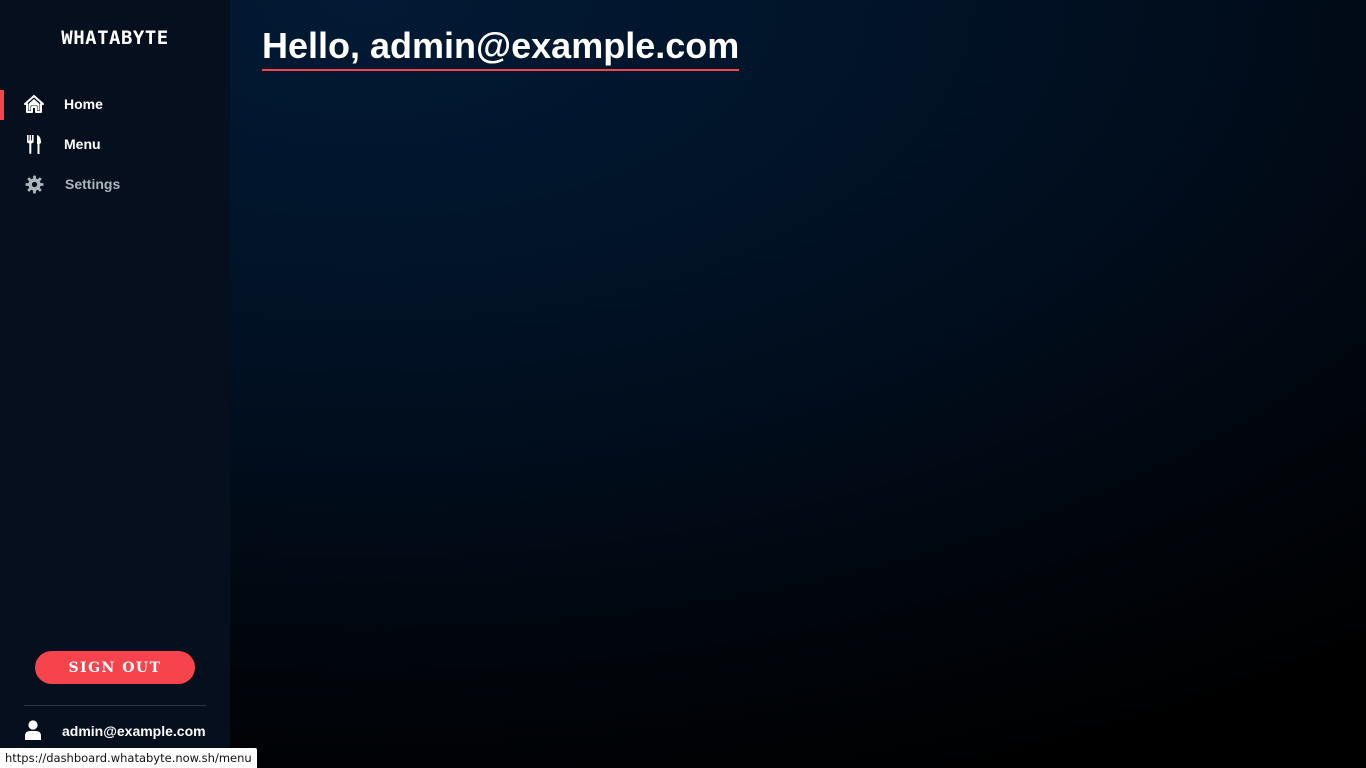 The image size is (1366, 768). Describe the element at coordinates (33, 730) in the screenshot. I see `user-icon` at that location.